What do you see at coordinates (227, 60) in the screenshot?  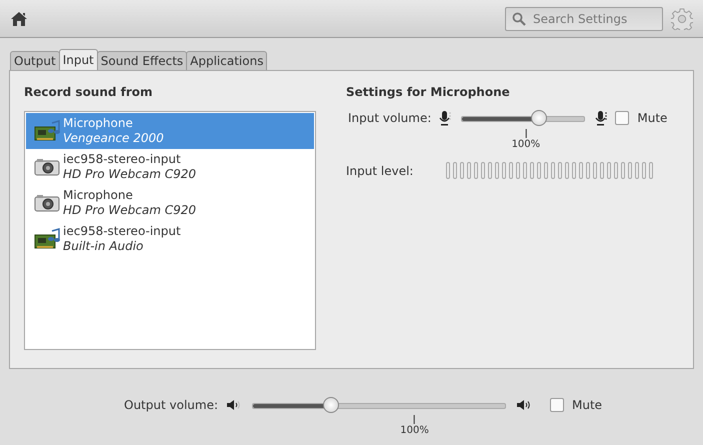 I see `tab: Applications` at bounding box center [227, 60].